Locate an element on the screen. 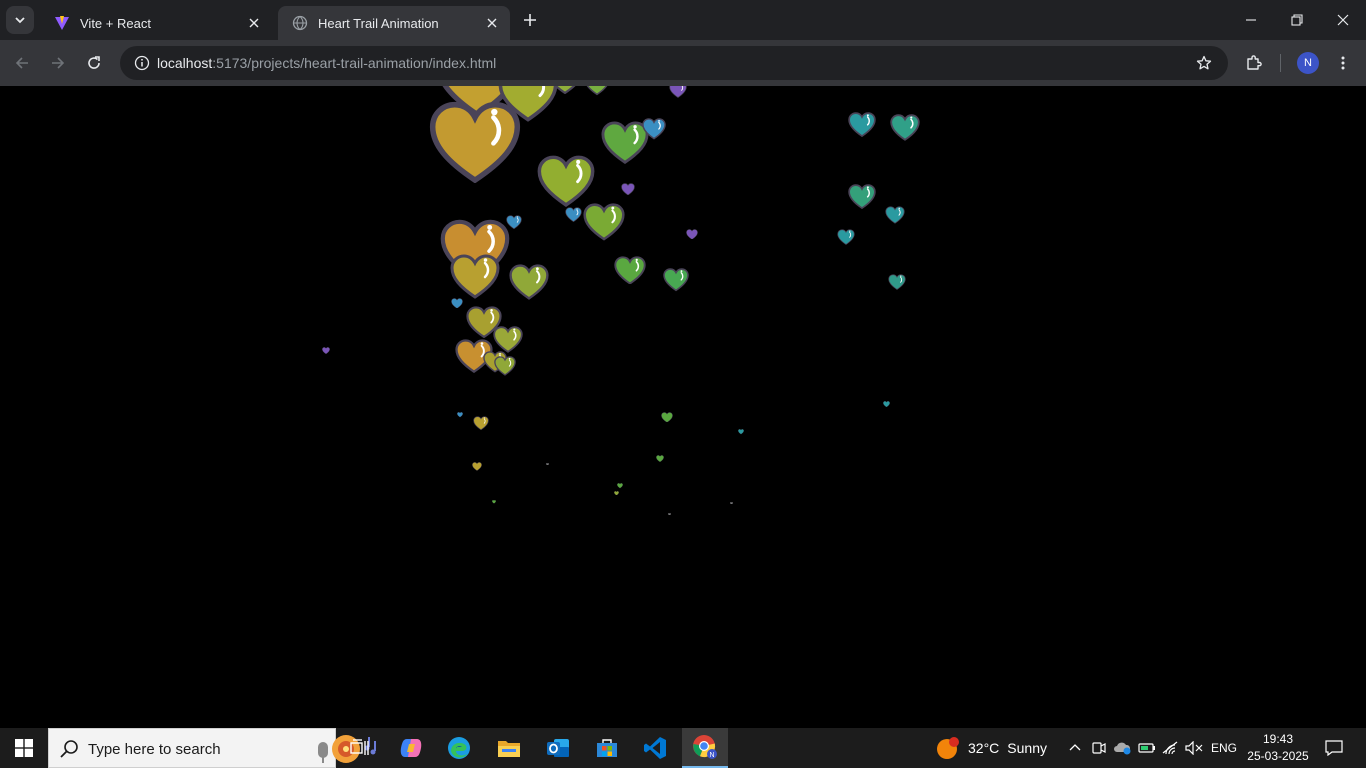 This screenshot has height=768, width=1366. clock-date: 25-03-2025 is located at coordinates (1278, 756).